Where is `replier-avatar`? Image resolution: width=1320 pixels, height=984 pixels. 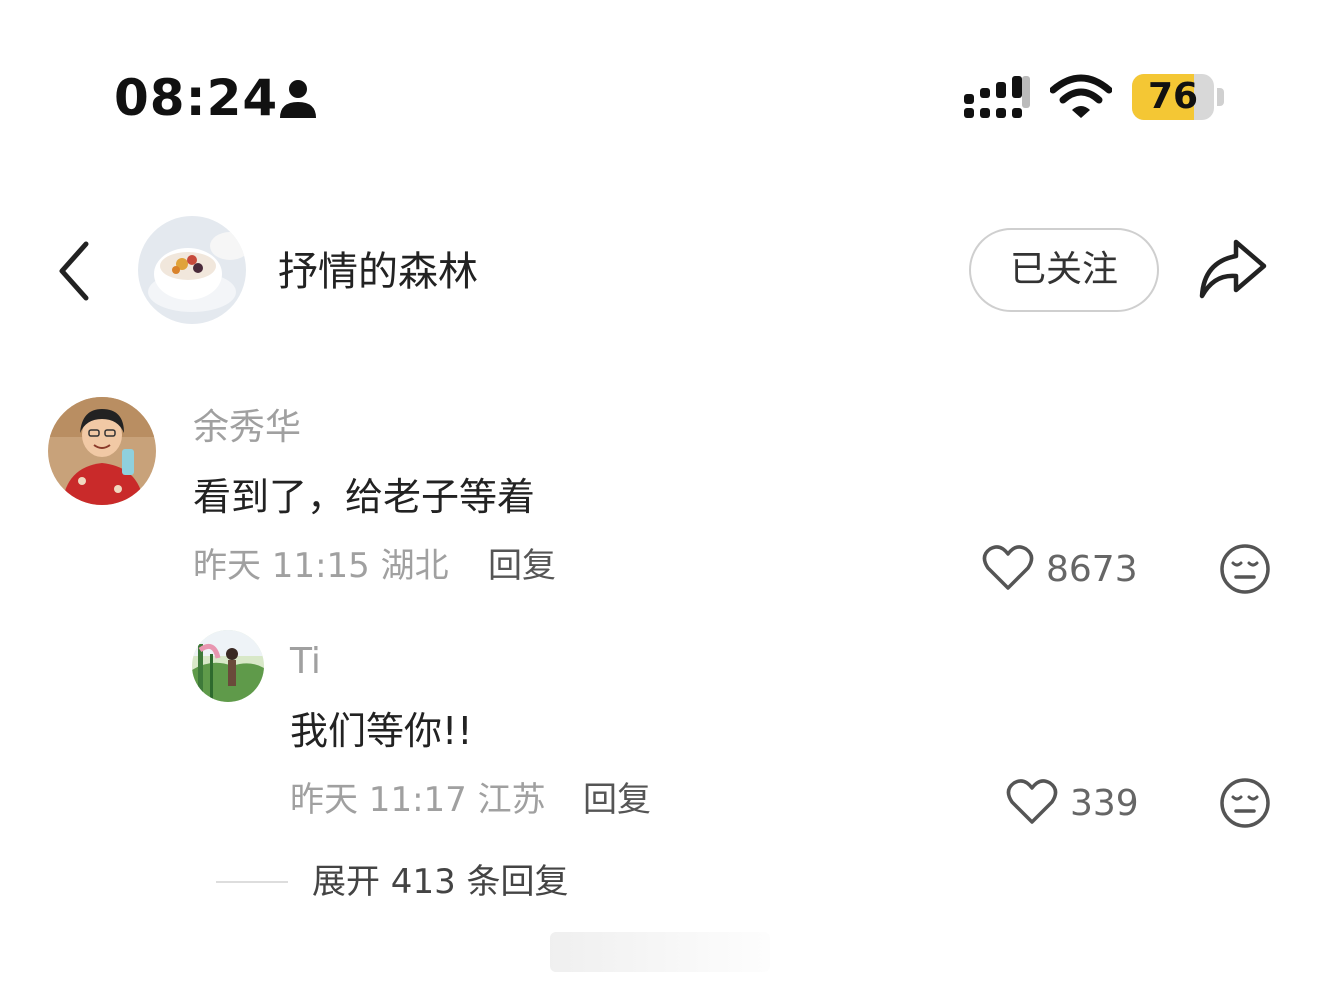
replier-avatar is located at coordinates (228, 666).